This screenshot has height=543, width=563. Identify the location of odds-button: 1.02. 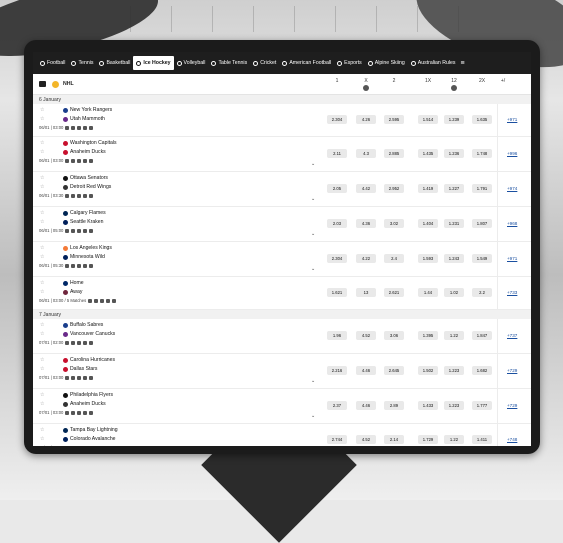
(454, 292).